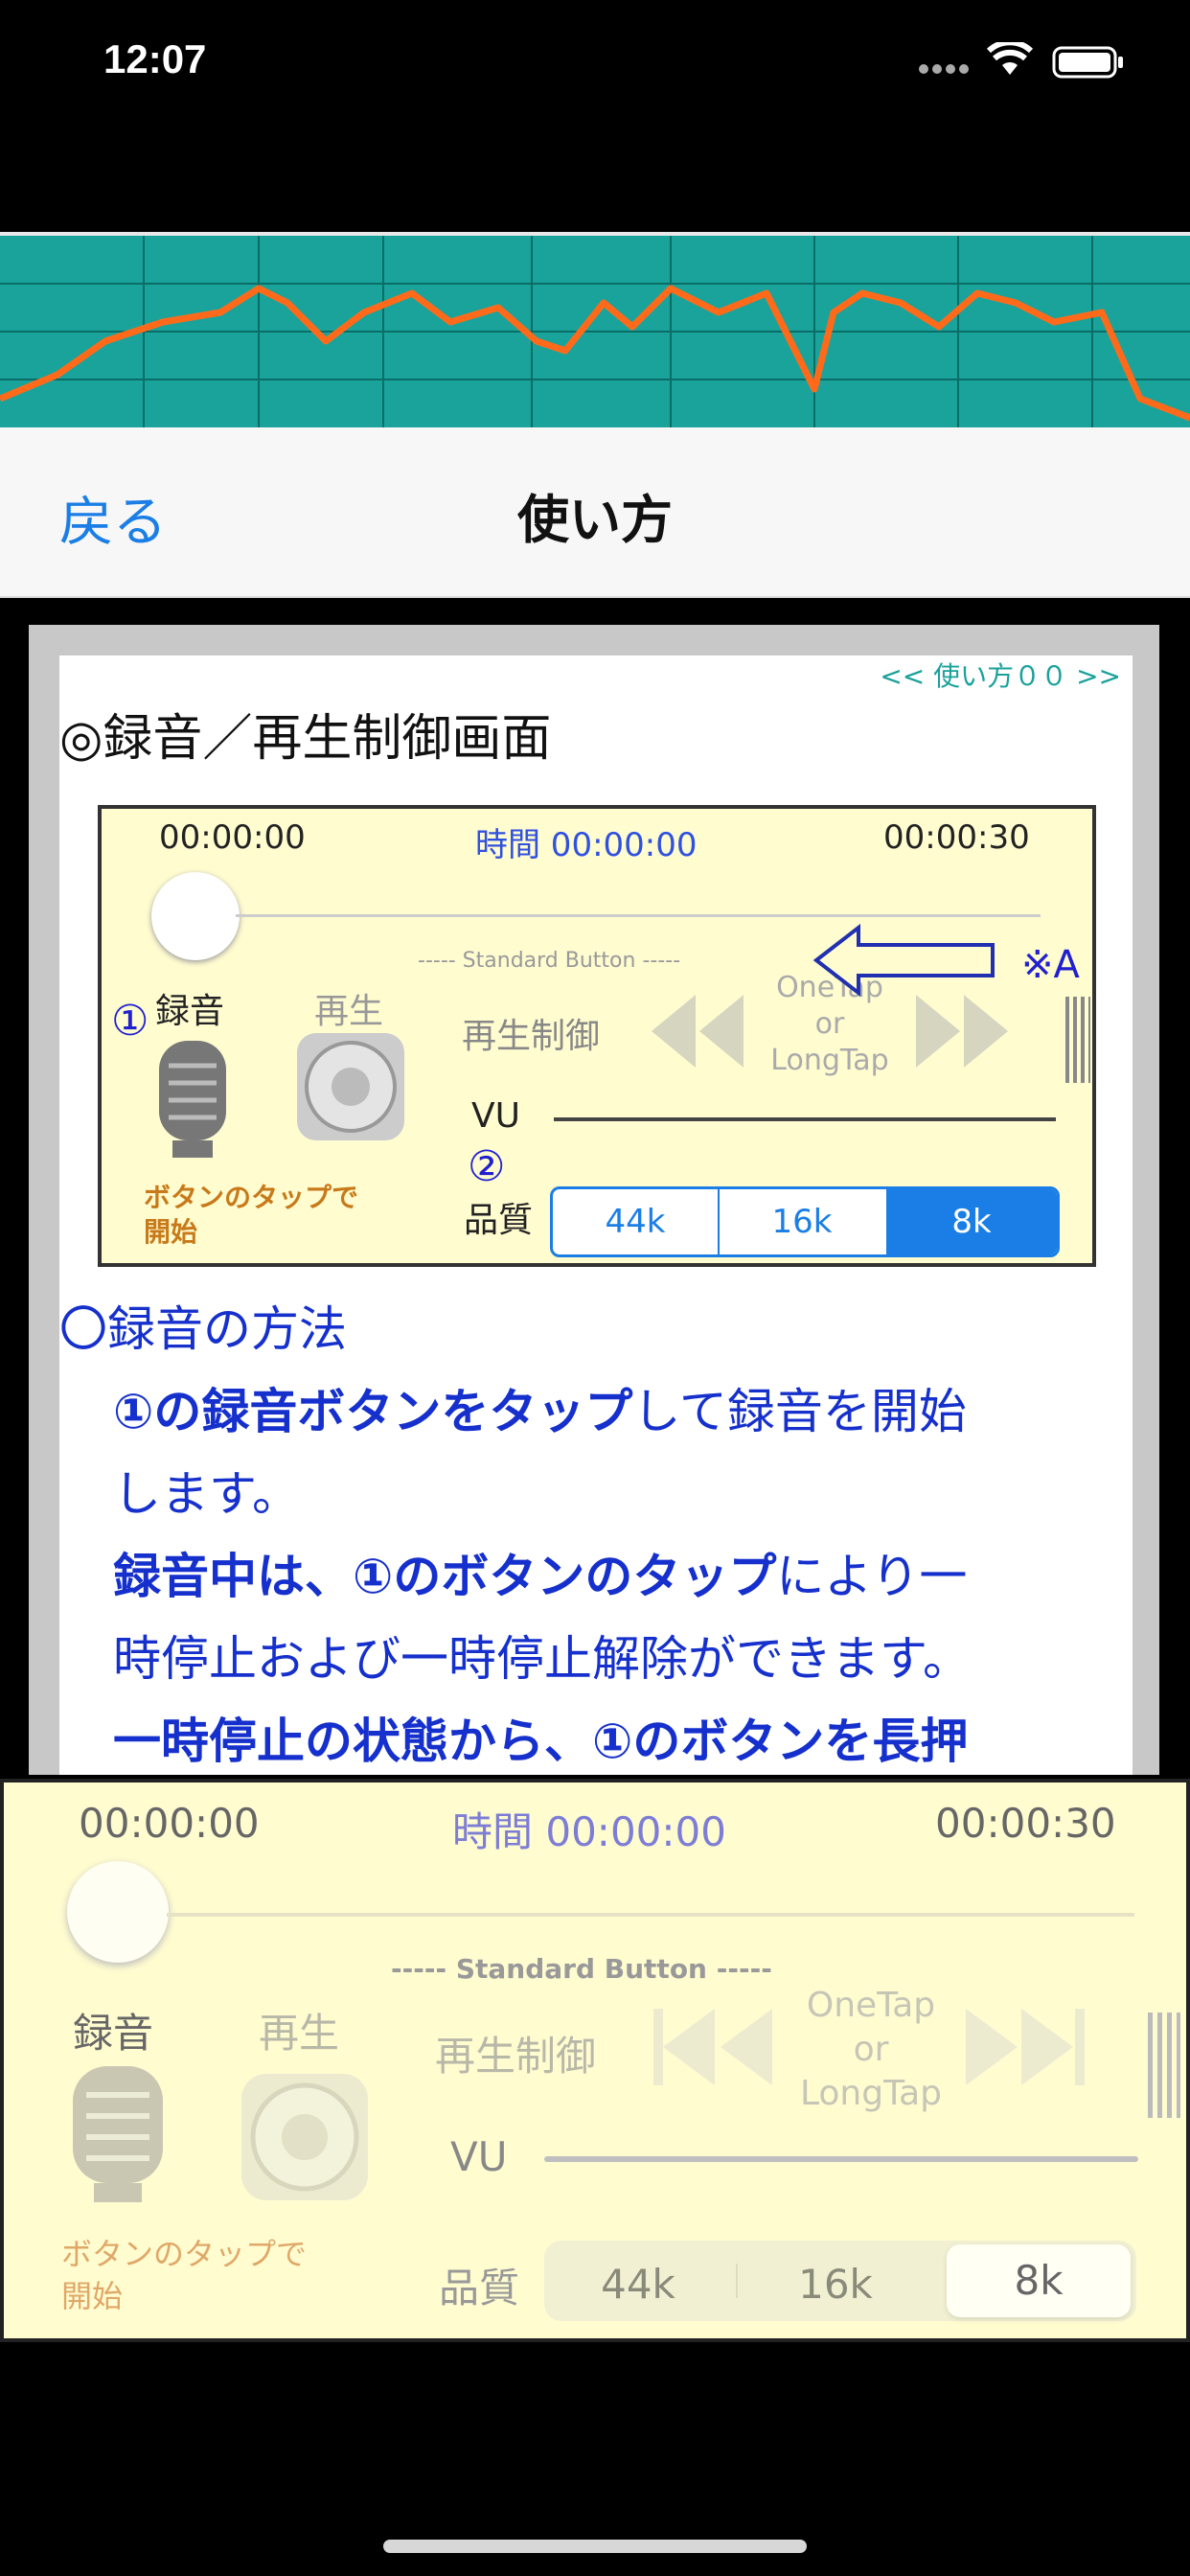  I want to click on inner-tap-hint: ボタンのタップで 開始, so click(251, 1215).